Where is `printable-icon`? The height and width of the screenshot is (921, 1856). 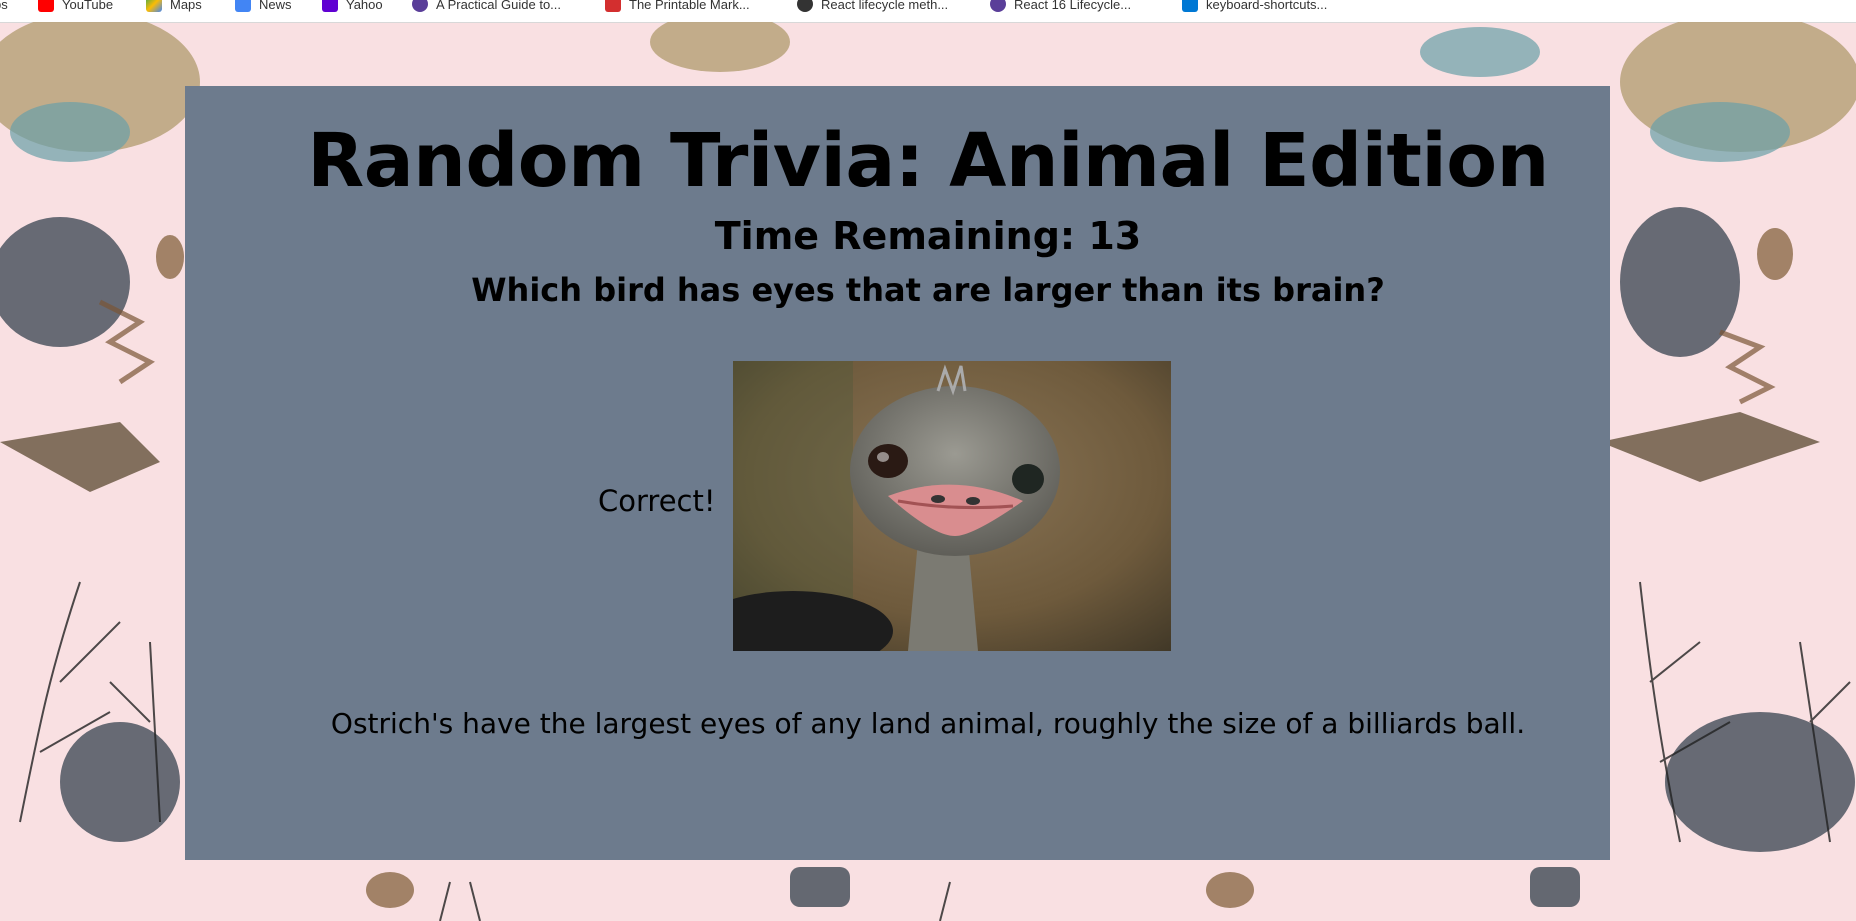 printable-icon is located at coordinates (613, 6).